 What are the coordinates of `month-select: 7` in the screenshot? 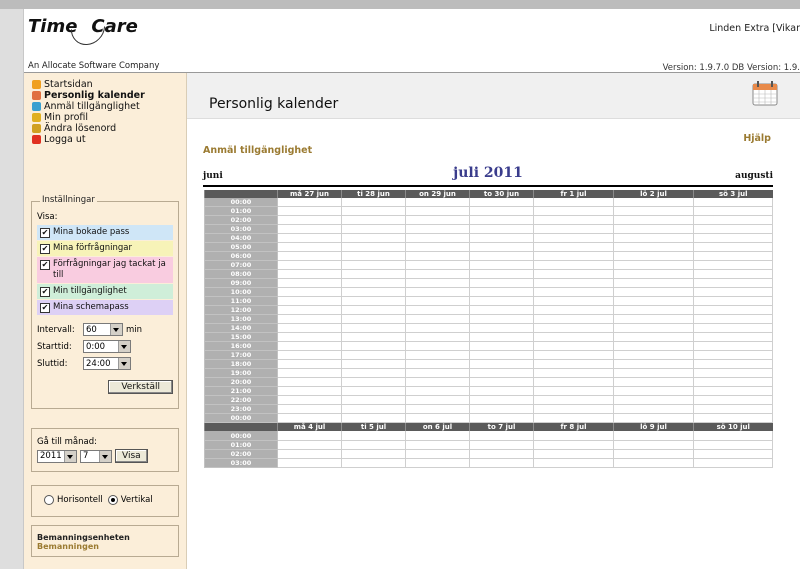 It's located at (96, 456).